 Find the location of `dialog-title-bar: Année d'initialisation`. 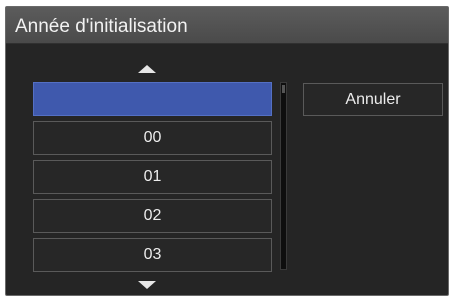

dialog-title-bar: Année d'initialisation is located at coordinates (227, 25).